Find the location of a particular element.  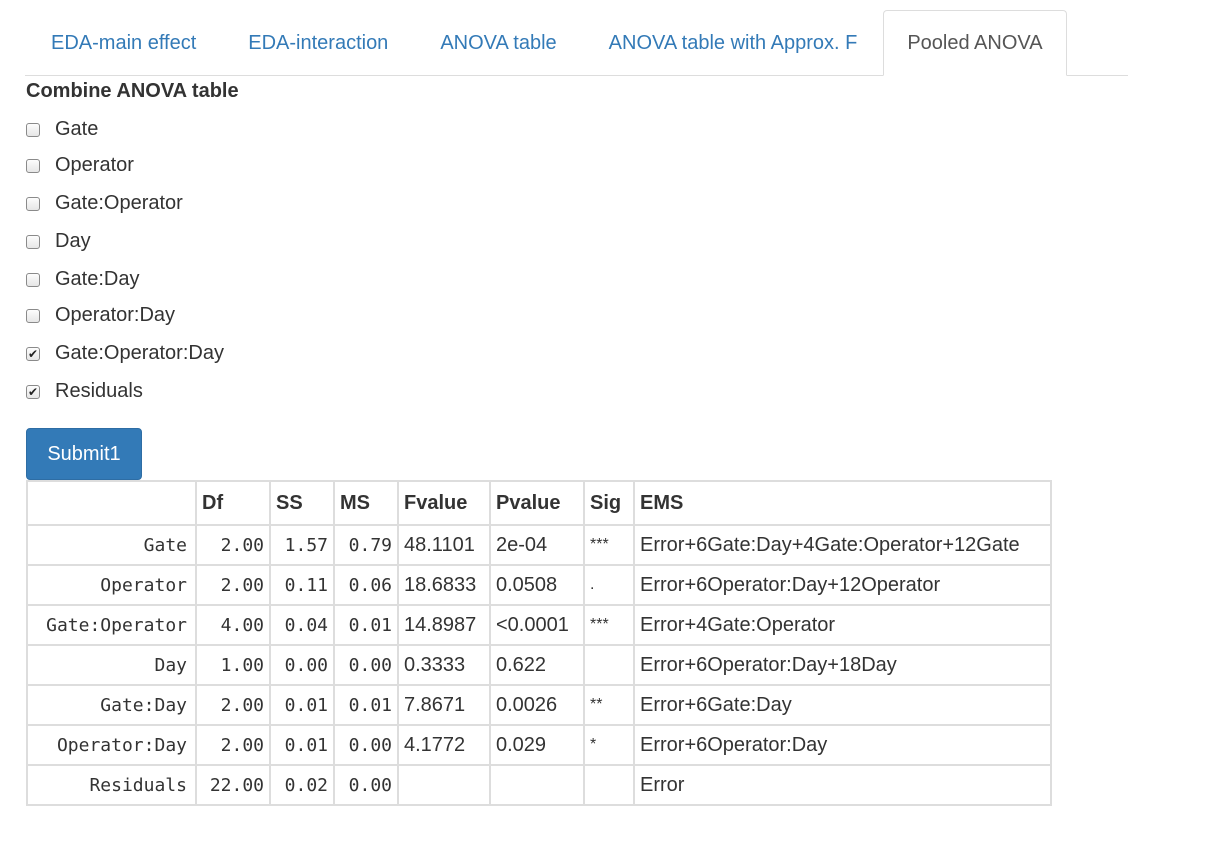

checkbox-gate-operator-day-box: ✔ is located at coordinates (33, 353).